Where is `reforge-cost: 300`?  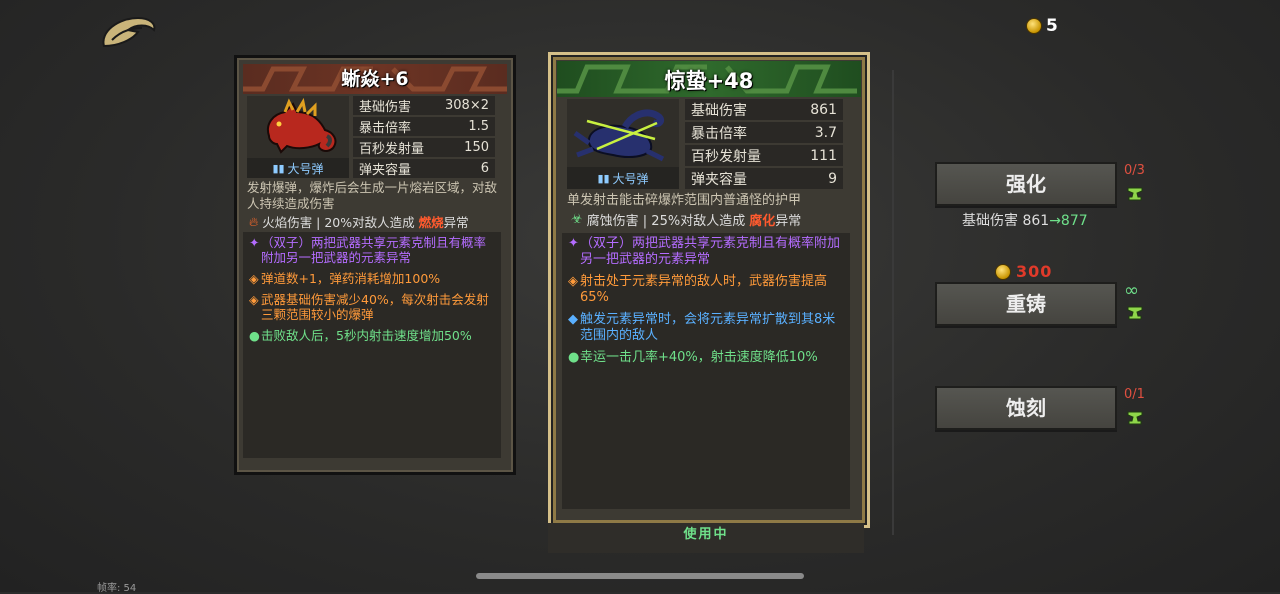 reforge-cost: 300 is located at coordinates (1023, 271).